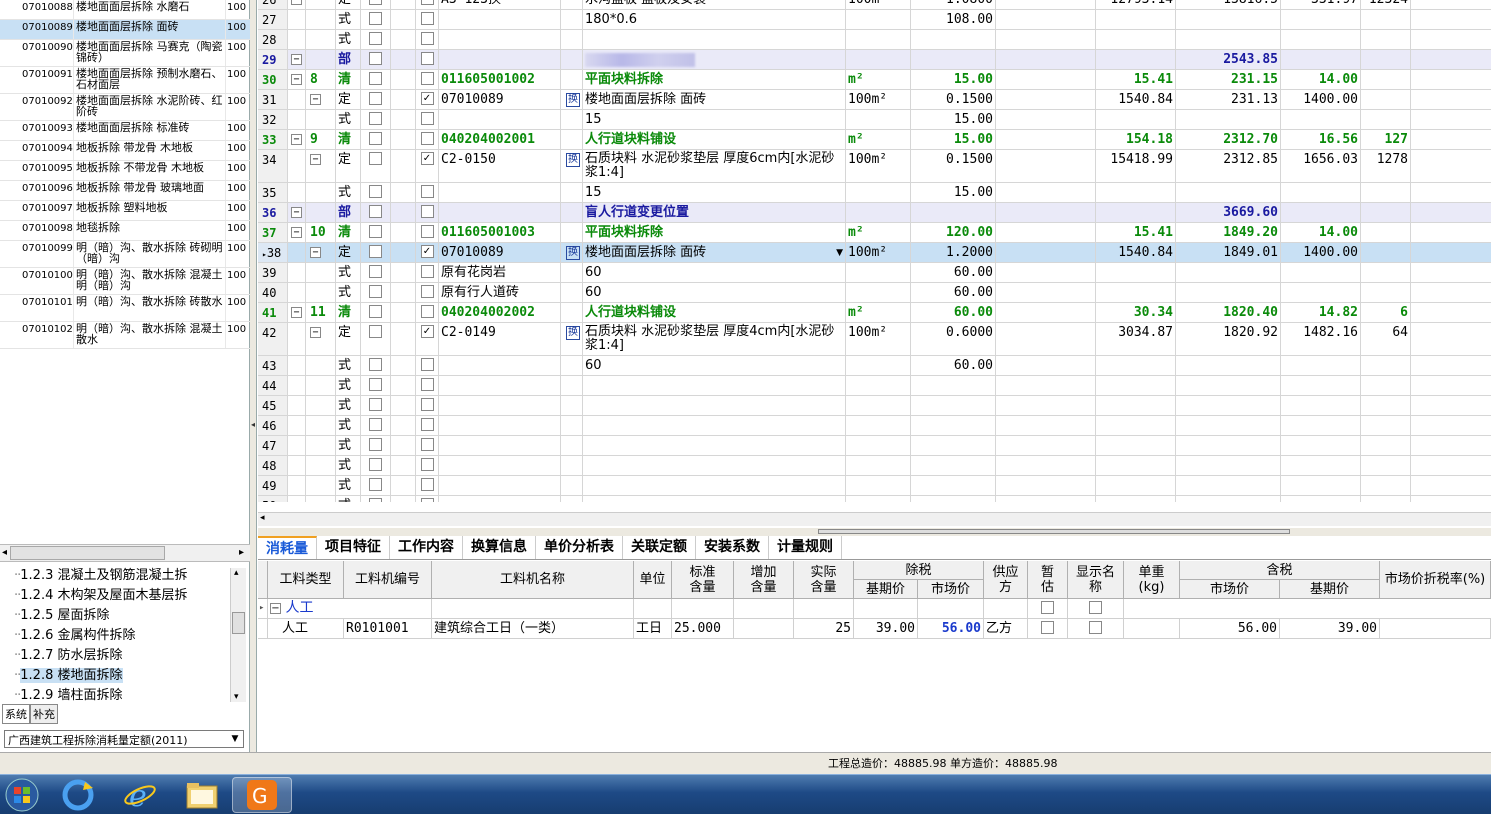 Image resolution: width=1491 pixels, height=814 pixels. What do you see at coordinates (874, 366) in the screenshot?
I see `grid-row: 43 式 60 60.00` at bounding box center [874, 366].